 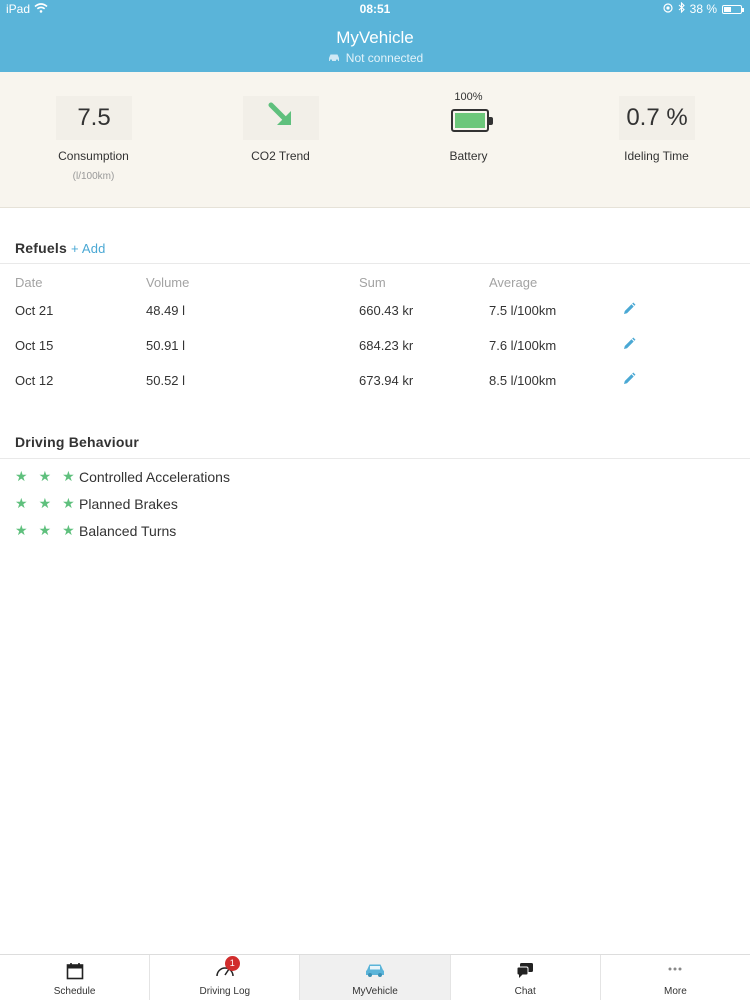 What do you see at coordinates (513, 282) in the screenshot?
I see `column-average: Average` at bounding box center [513, 282].